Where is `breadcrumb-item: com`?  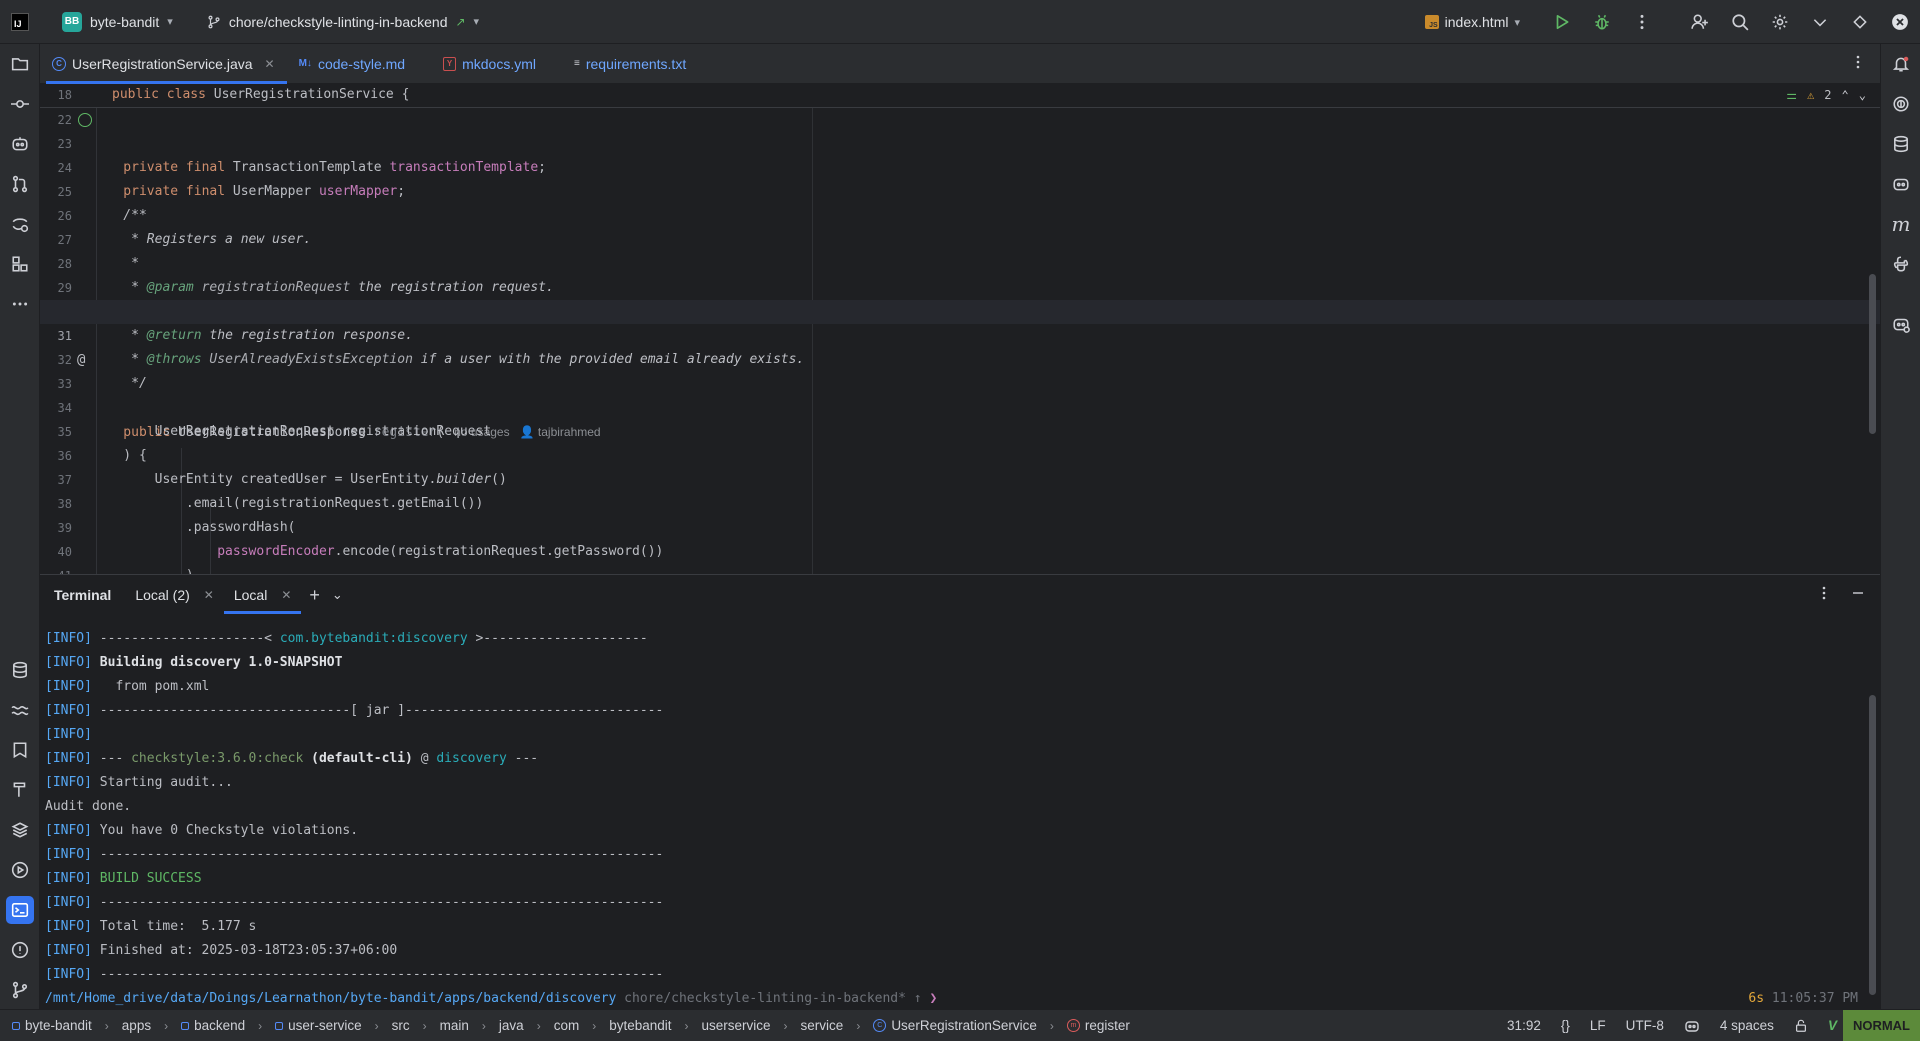 breadcrumb-item: com is located at coordinates (567, 1025).